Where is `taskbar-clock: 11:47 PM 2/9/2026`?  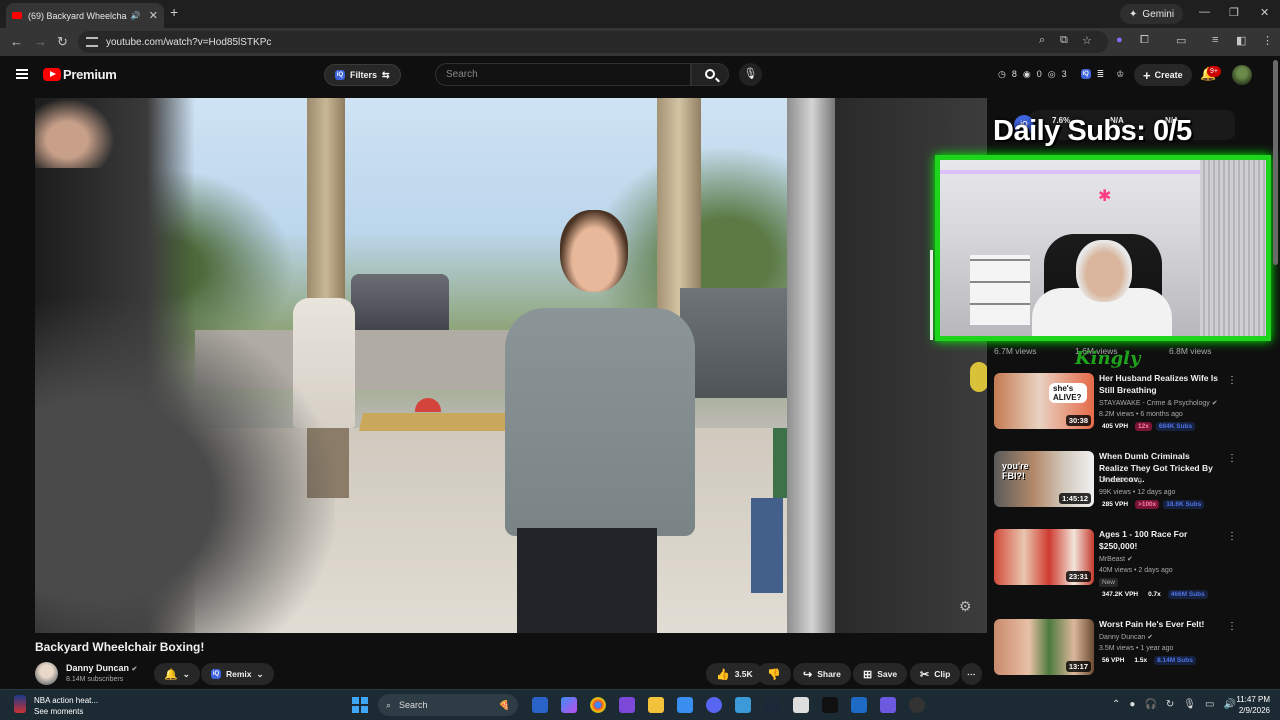
taskbar-clock: 11:47 PM 2/9/2026 is located at coordinates (1248, 705).